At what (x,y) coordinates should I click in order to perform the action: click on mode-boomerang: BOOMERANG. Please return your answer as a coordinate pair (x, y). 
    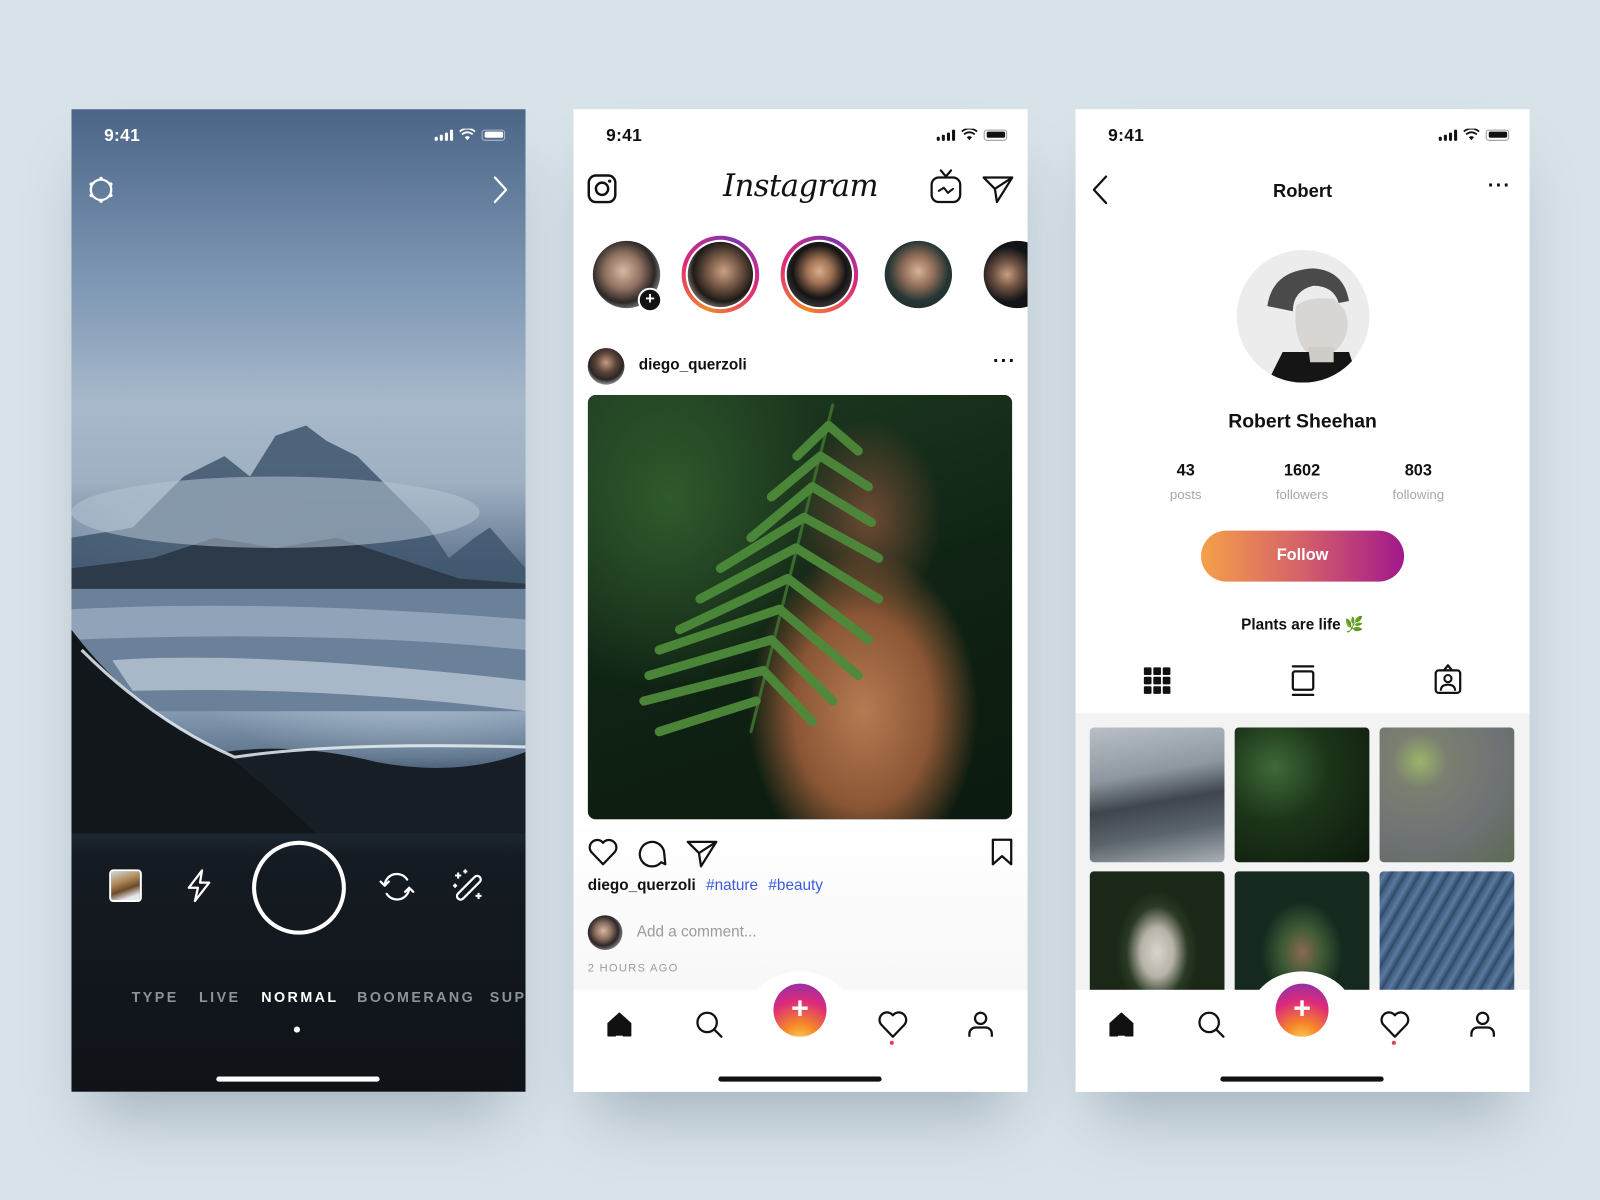
    Looking at the image, I should click on (416, 997).